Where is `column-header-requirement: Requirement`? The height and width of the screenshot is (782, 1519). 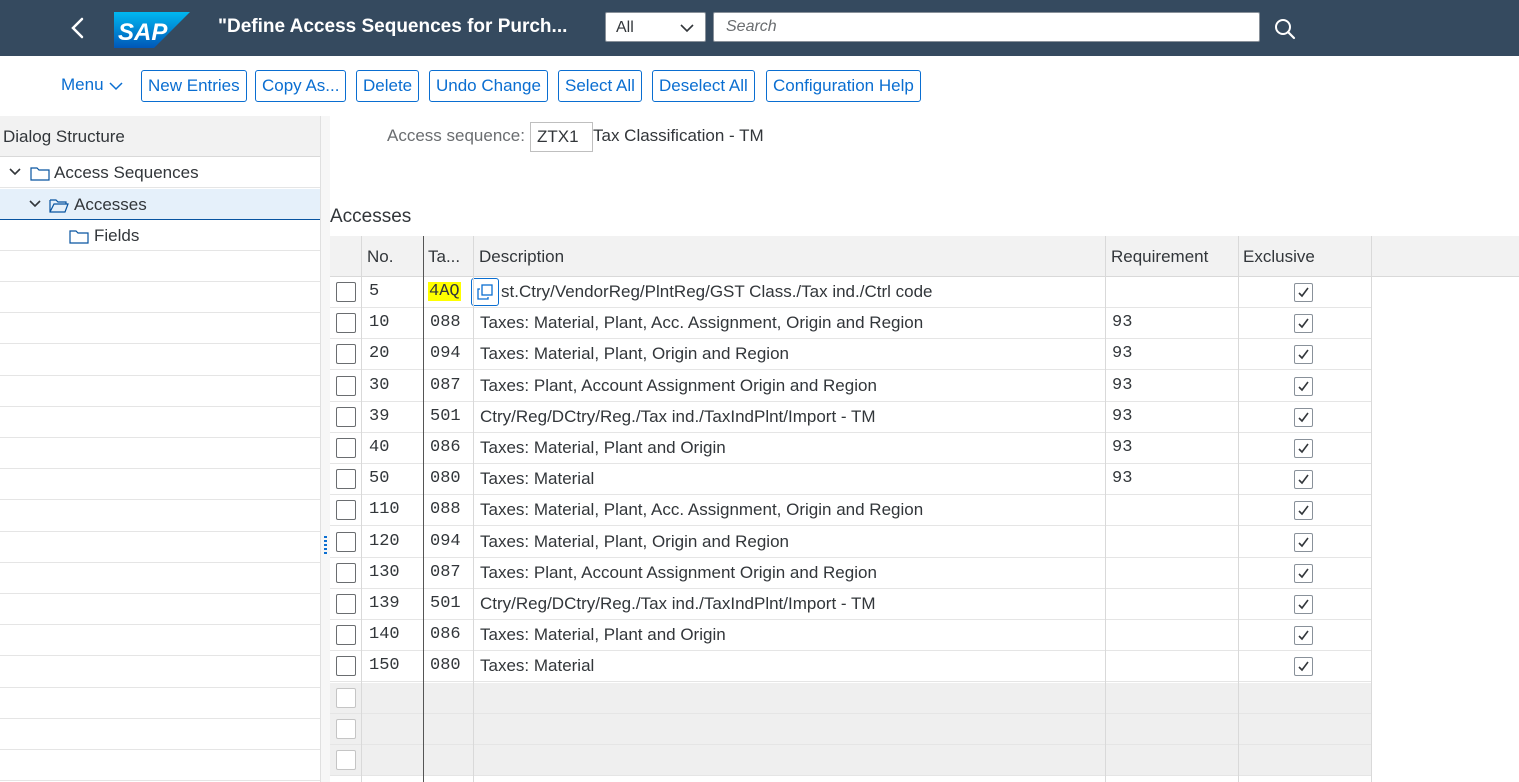
column-header-requirement: Requirement is located at coordinates (1159, 257).